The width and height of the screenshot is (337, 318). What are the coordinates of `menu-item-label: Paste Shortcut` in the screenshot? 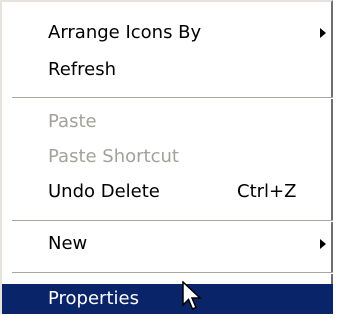 It's located at (113, 156).